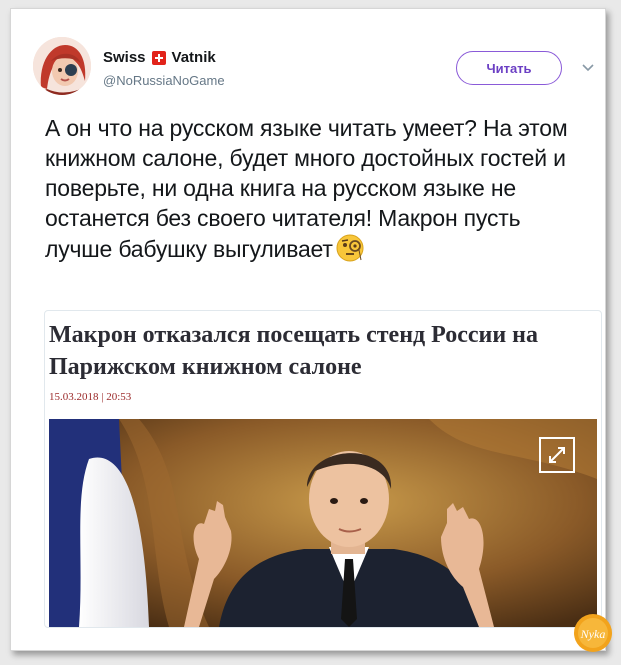 The height and width of the screenshot is (665, 621). Describe the element at coordinates (124, 57) in the screenshot. I see `author-name-first: Swiss` at that location.